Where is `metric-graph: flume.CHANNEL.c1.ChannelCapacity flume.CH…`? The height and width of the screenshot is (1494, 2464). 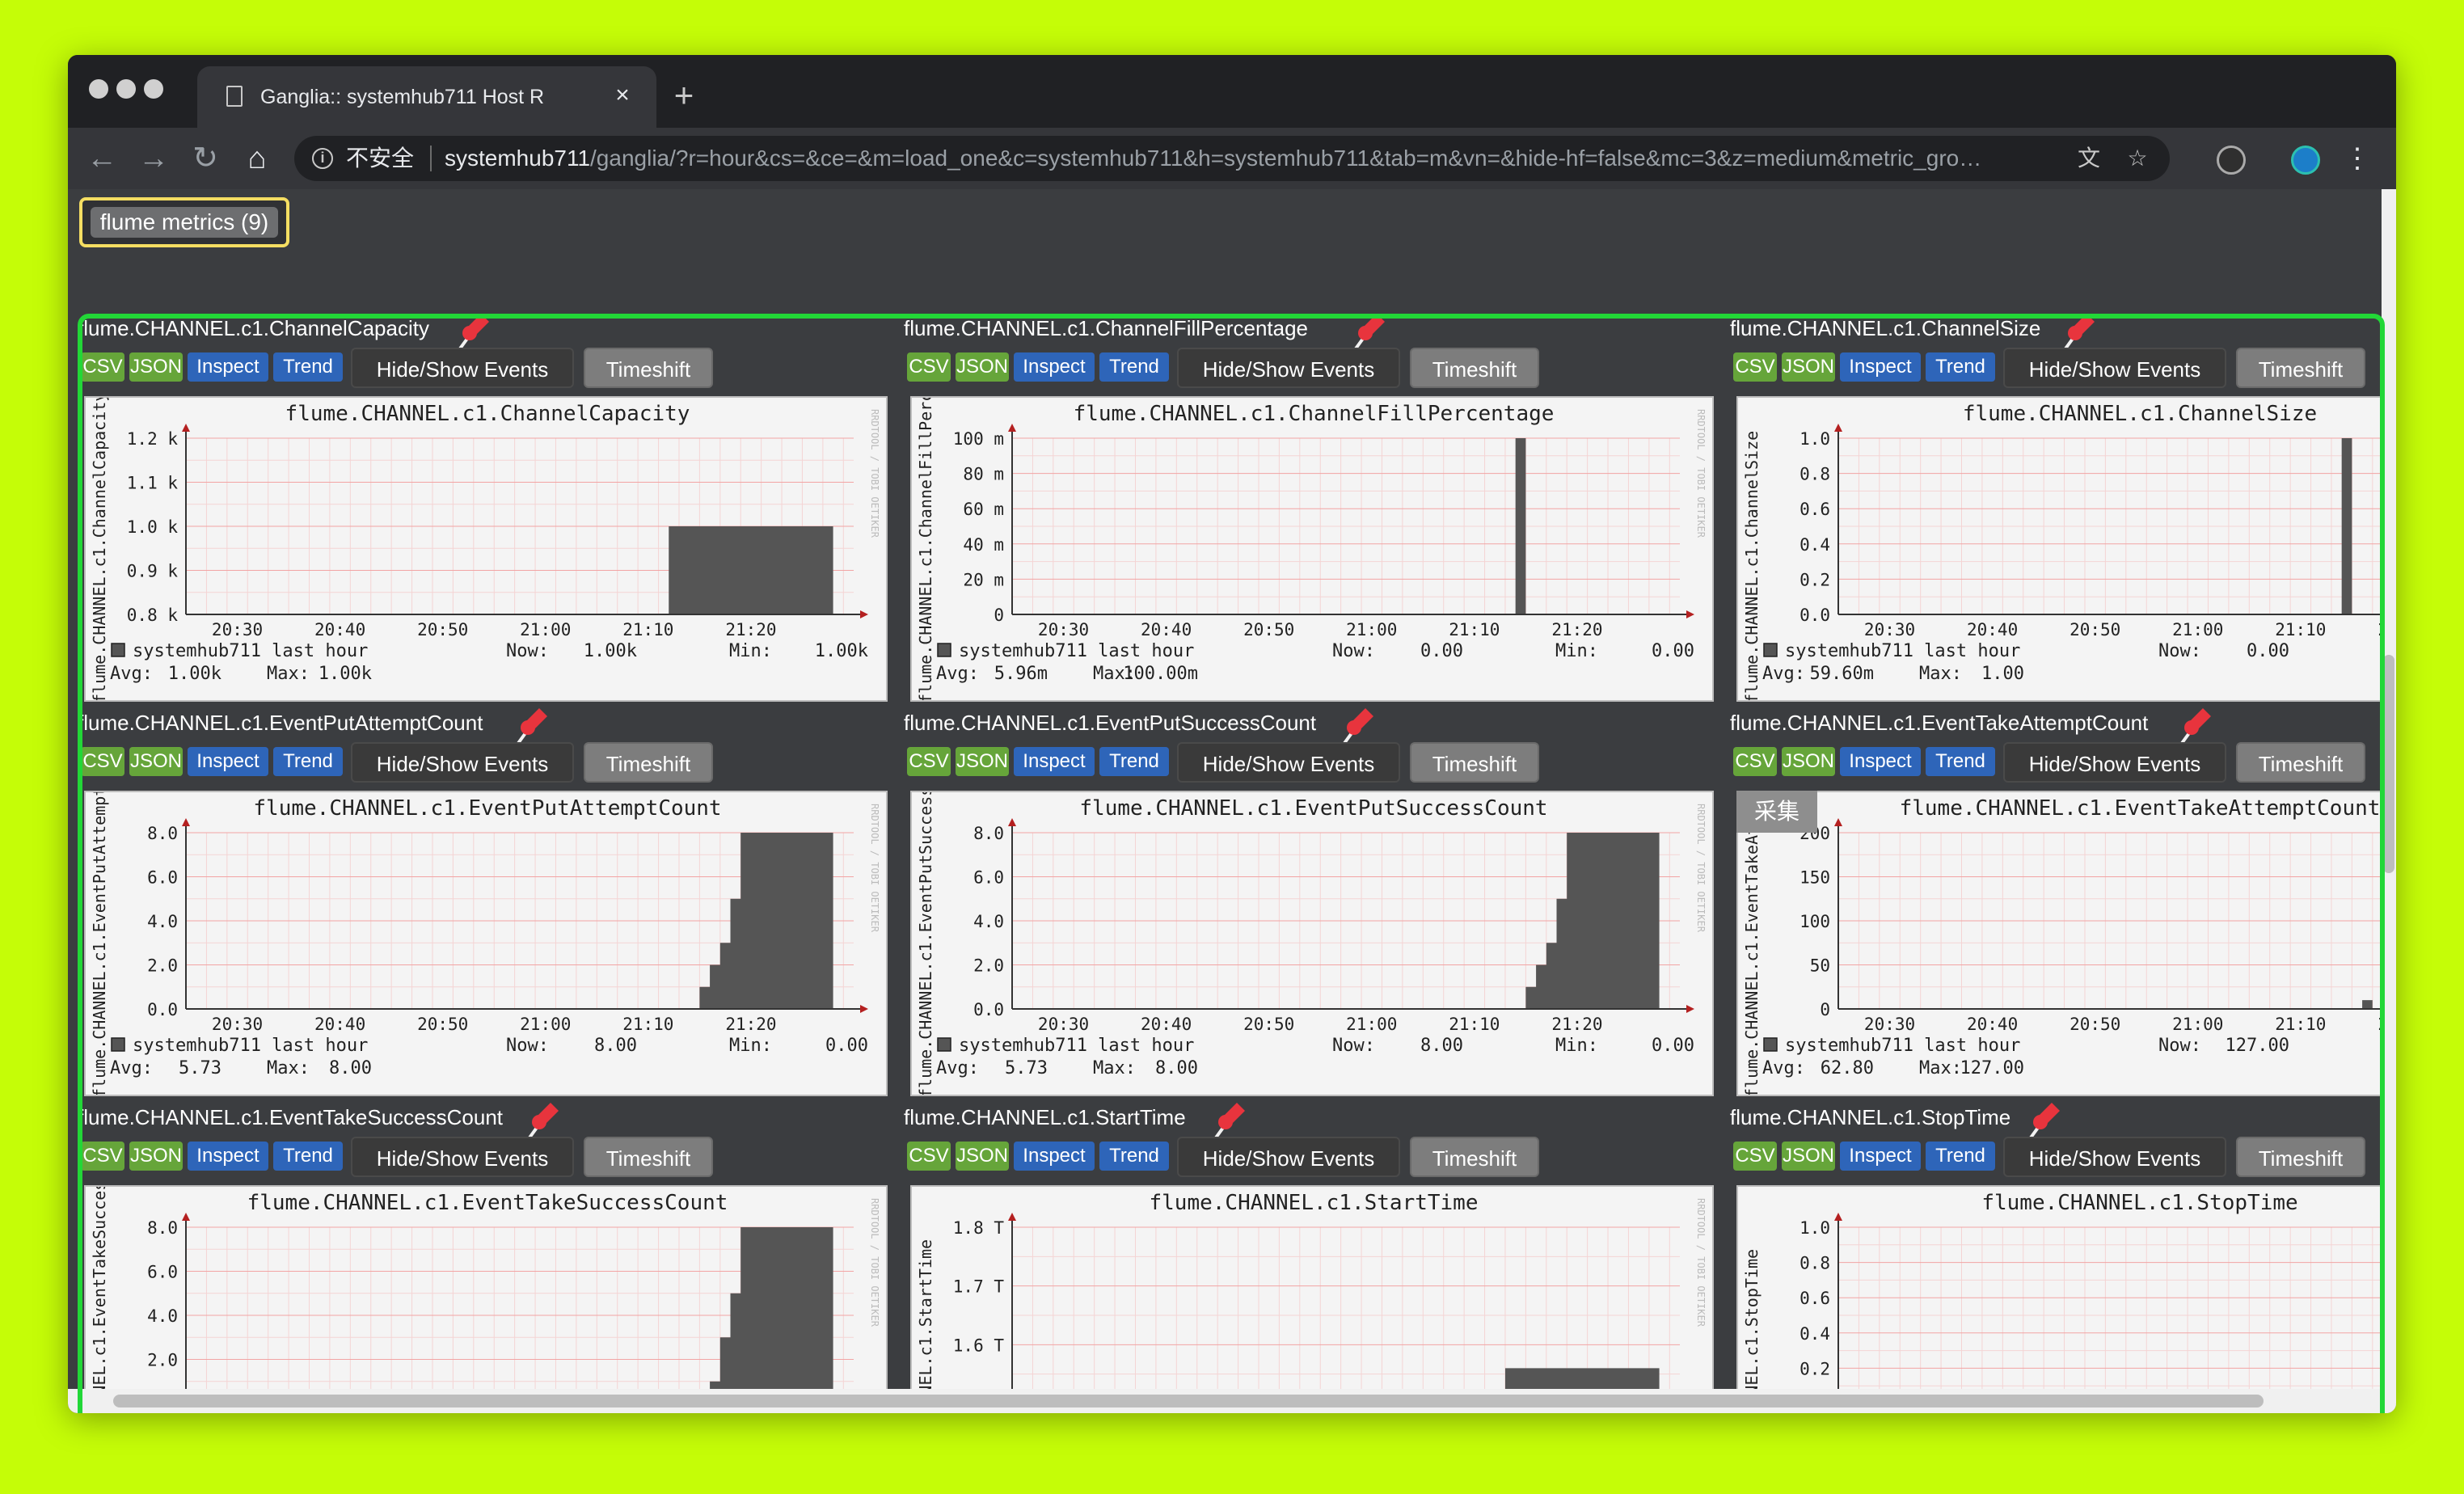
metric-graph: flume.CHANNEL.c1.ChannelCapacity flume.CH… is located at coordinates (486, 549).